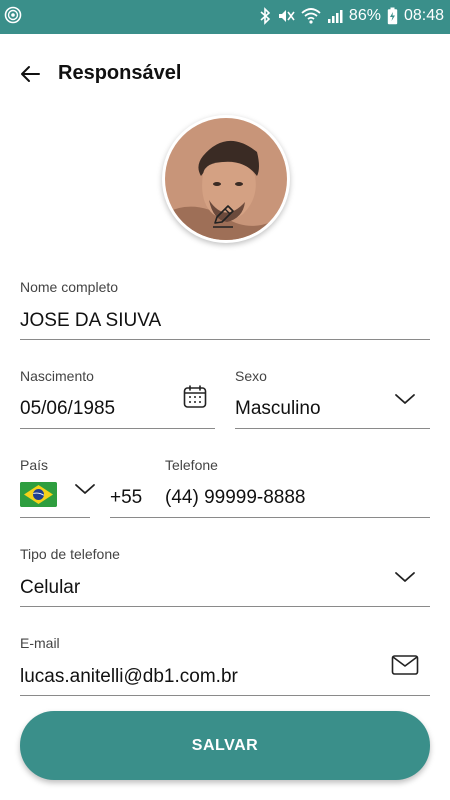 This screenshot has width=450, height=800. Describe the element at coordinates (405, 399) in the screenshot. I see `chevron-down-icon` at that location.